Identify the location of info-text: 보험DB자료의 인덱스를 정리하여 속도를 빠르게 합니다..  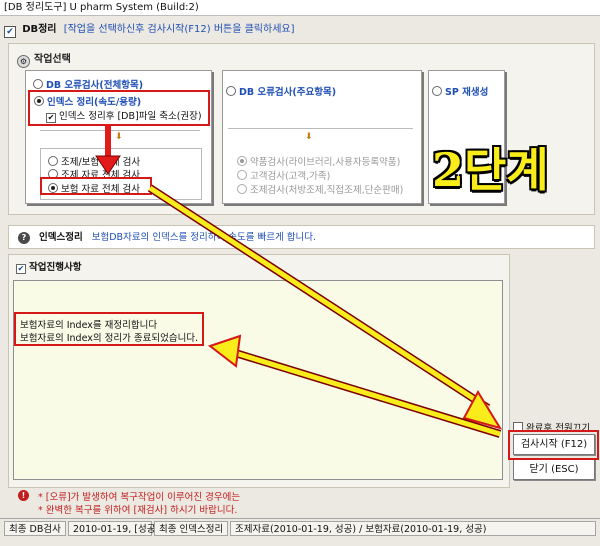
(203, 237).